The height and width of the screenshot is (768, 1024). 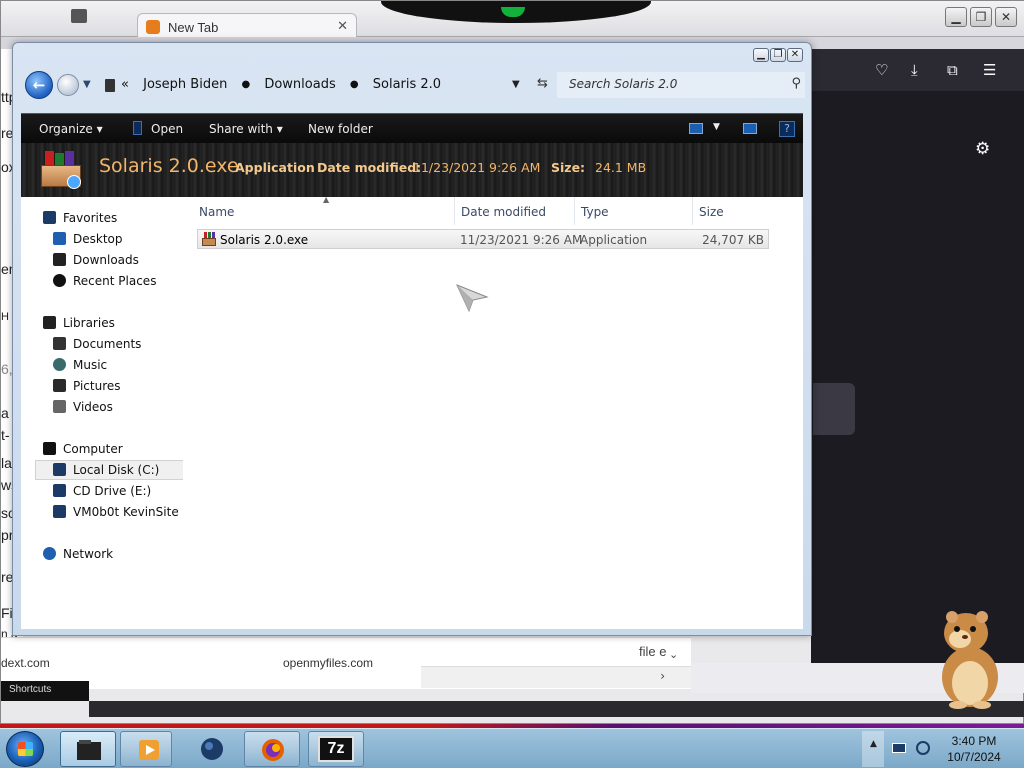 I want to click on music-icon, so click(x=59, y=364).